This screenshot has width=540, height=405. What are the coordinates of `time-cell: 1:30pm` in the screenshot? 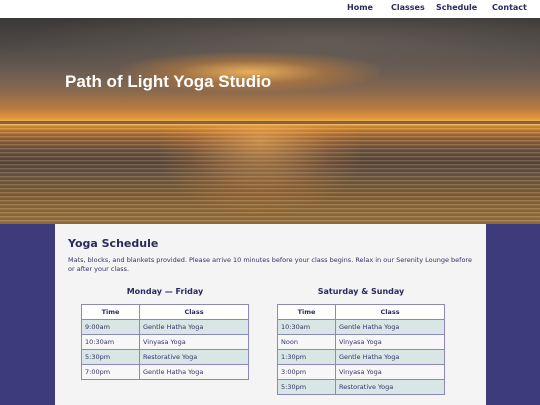 It's located at (306, 357).